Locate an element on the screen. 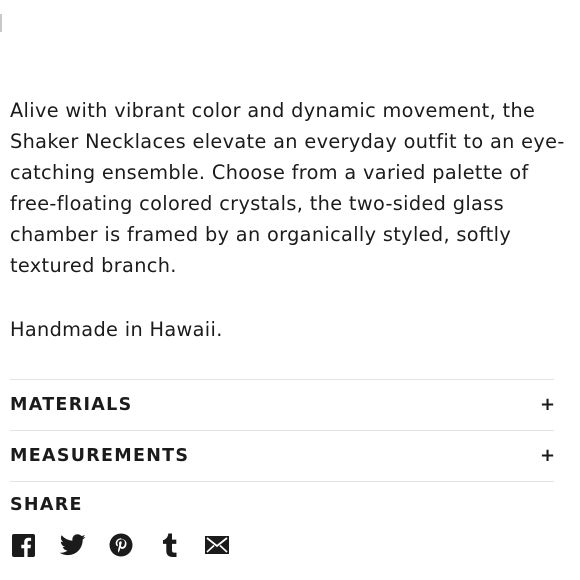 This screenshot has width=580, height=580. twitter-icon is located at coordinates (73, 545).